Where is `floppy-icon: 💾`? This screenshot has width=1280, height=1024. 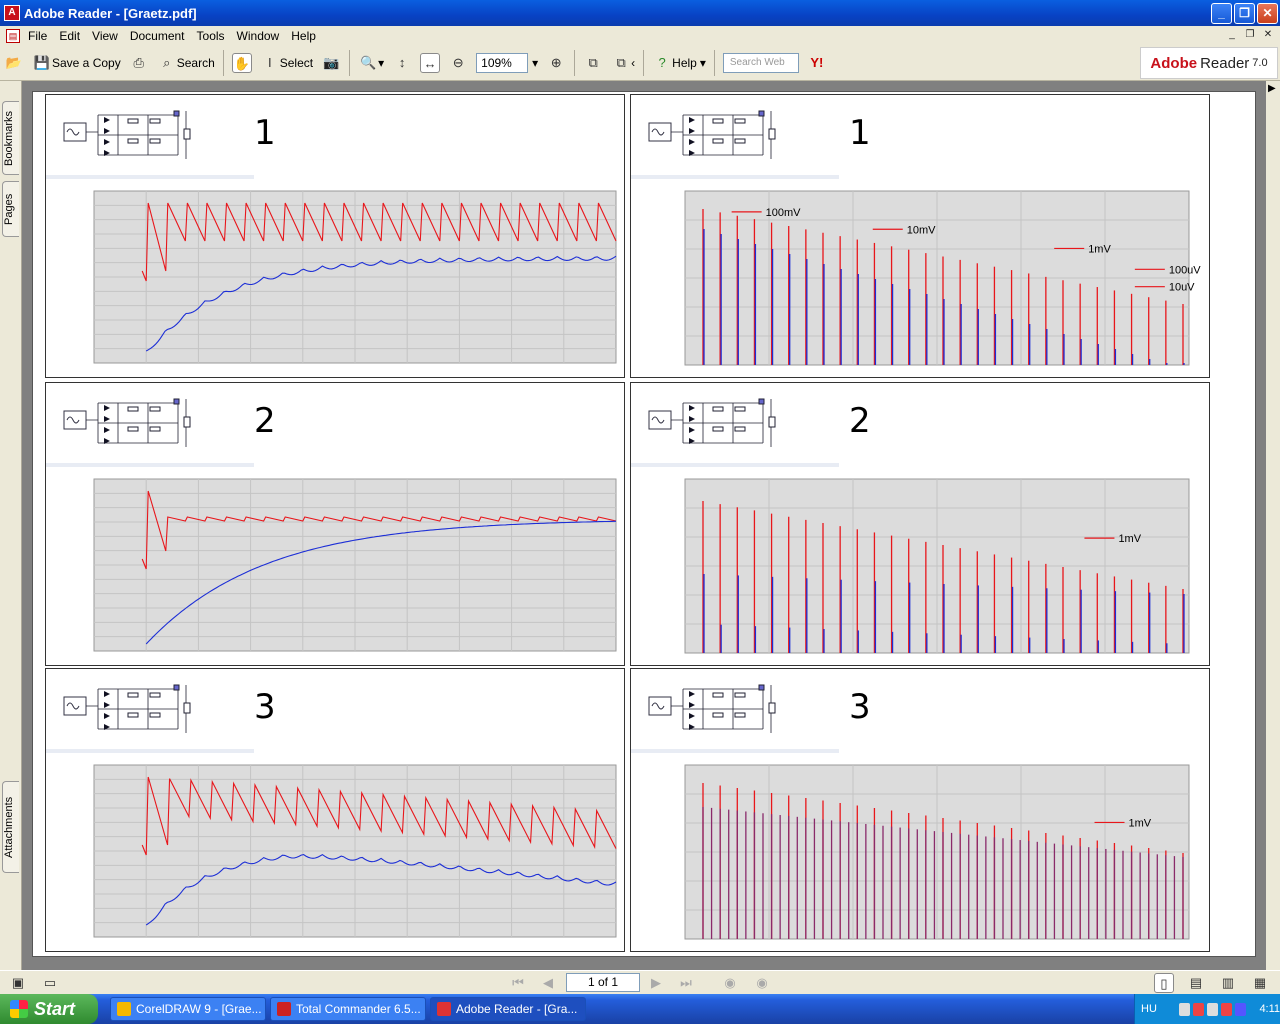
floppy-icon: 💾 is located at coordinates (42, 62).